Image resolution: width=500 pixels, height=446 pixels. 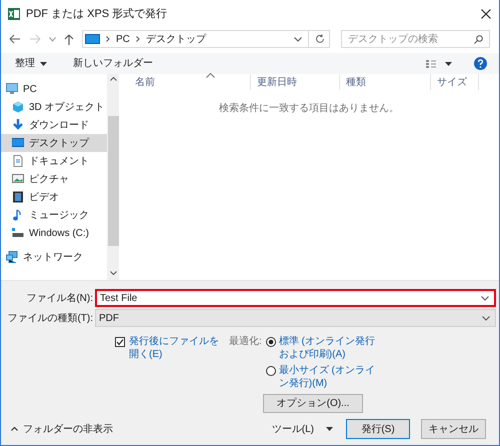 I want to click on column-header: 更新日時, so click(x=295, y=82).